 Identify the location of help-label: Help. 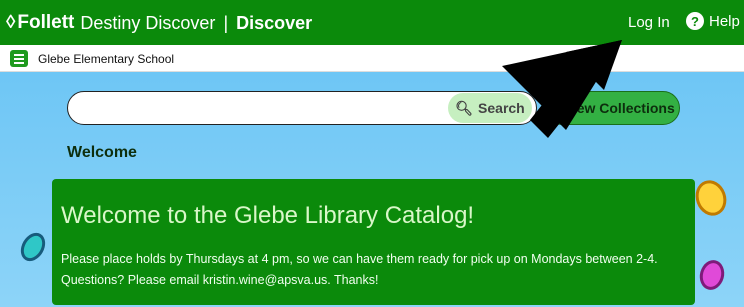
(724, 21).